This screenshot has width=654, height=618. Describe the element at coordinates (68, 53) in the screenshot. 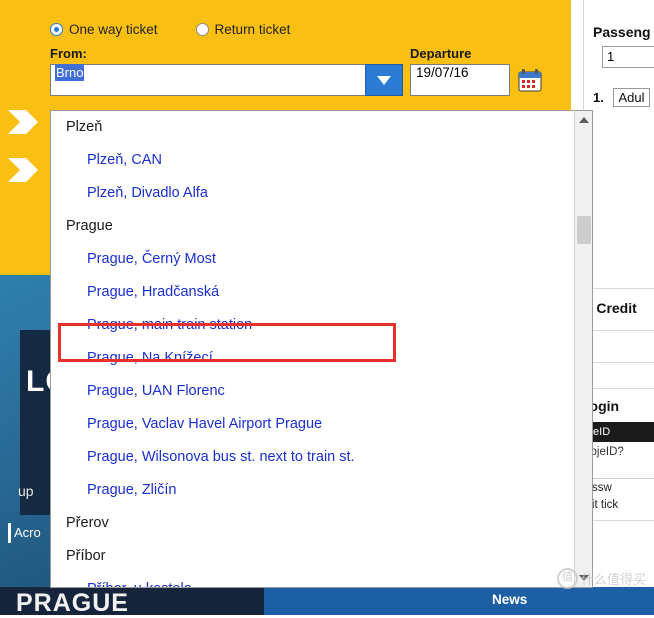

I see `from-label: From:` at that location.